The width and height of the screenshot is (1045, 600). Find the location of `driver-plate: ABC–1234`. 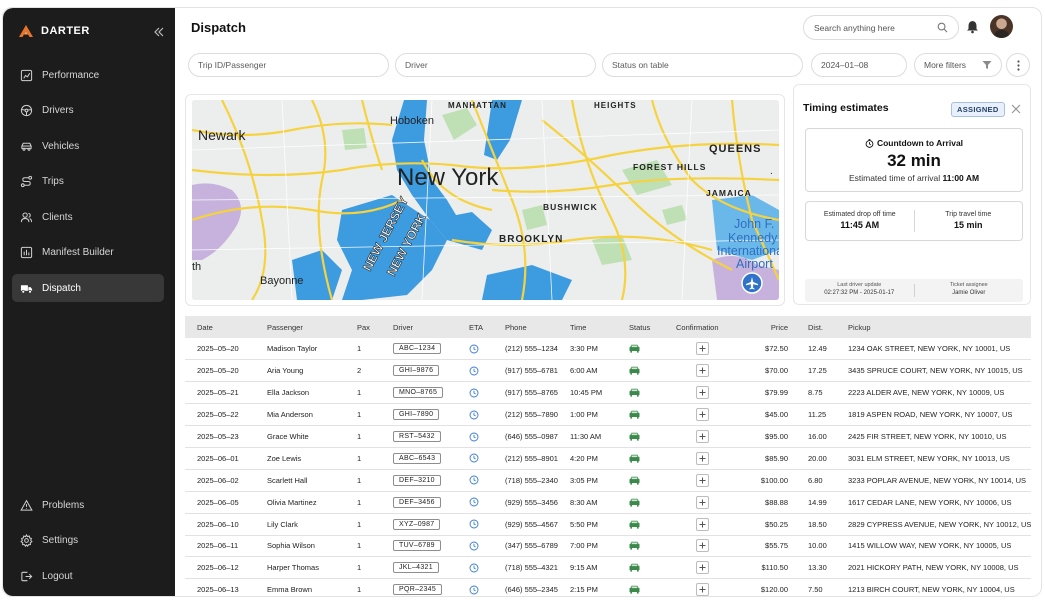

driver-plate: ABC–1234 is located at coordinates (417, 349).